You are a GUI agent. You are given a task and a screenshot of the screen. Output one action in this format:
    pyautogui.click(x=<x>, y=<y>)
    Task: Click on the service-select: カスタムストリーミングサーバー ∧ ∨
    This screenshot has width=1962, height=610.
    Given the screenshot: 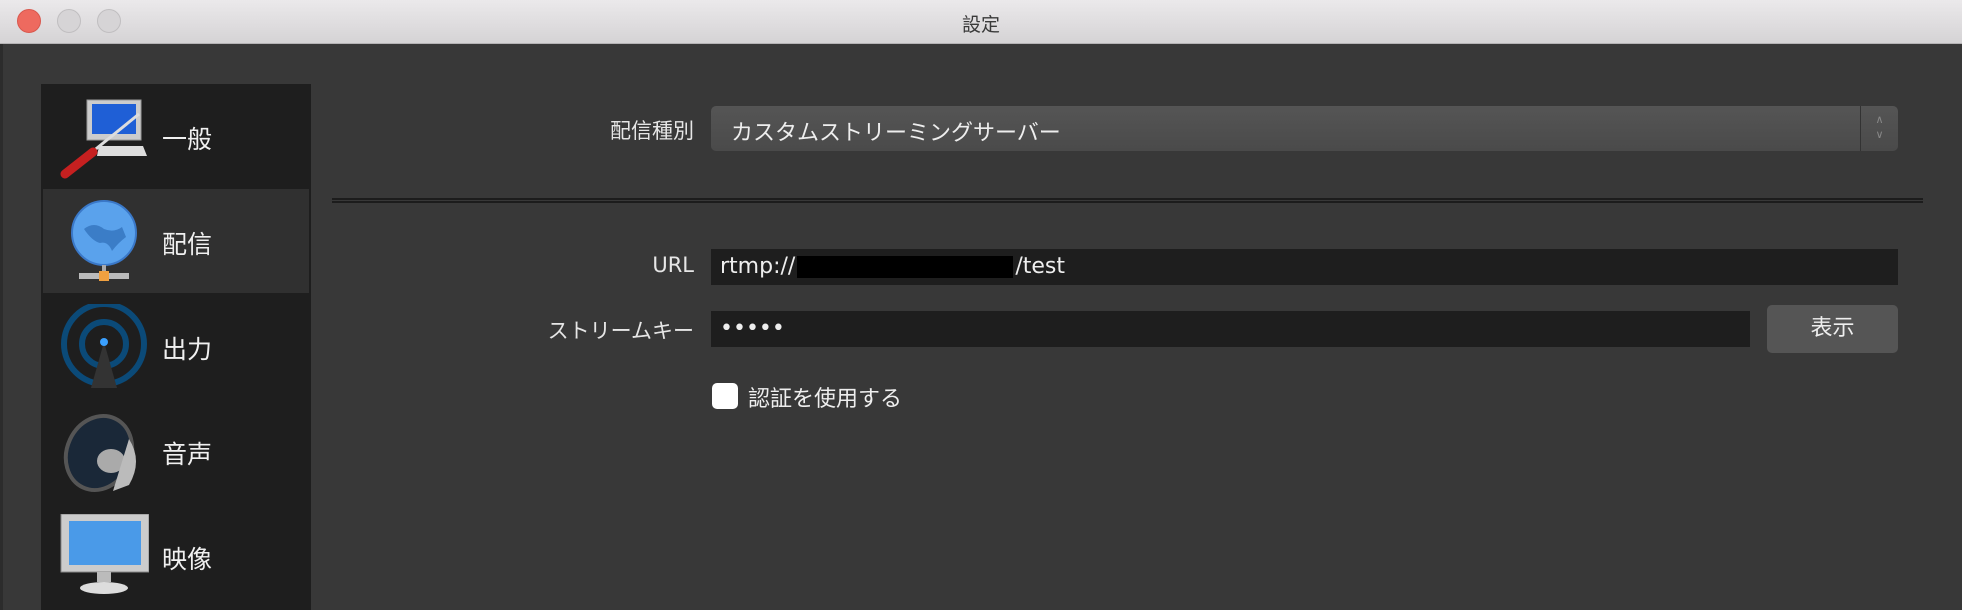 What is the action you would take?
    pyautogui.click(x=1304, y=128)
    